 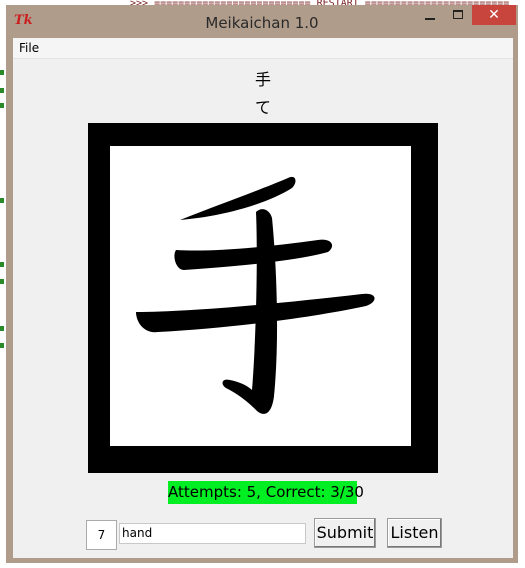 I want to click on listen-button: Listen, so click(x=414, y=533).